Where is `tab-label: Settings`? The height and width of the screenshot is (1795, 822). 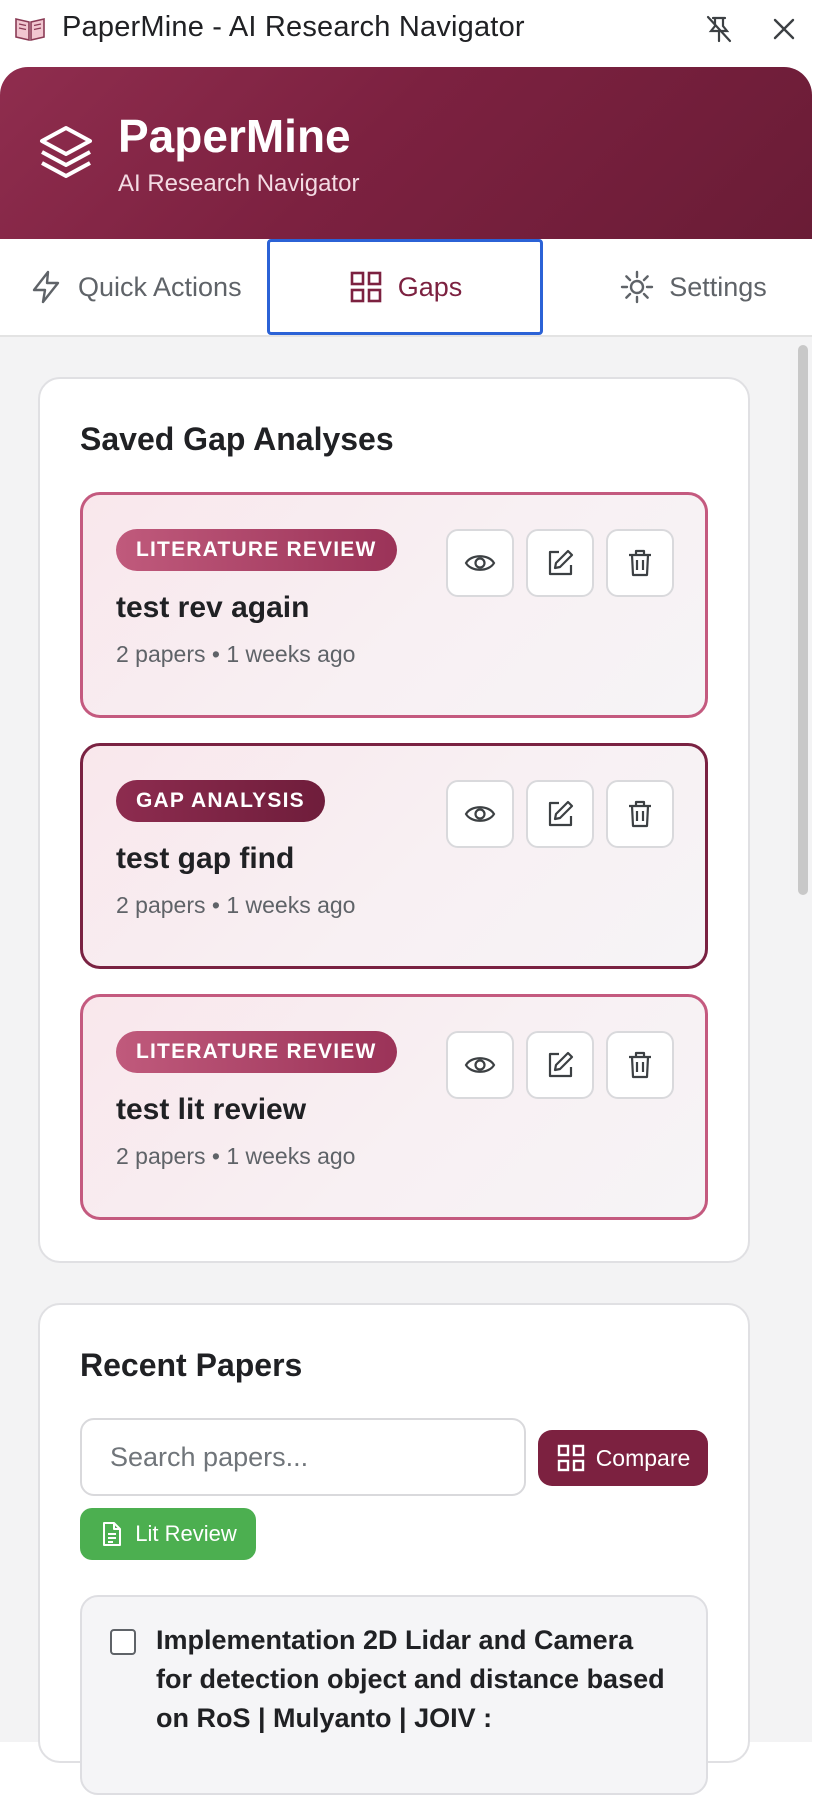 tab-label: Settings is located at coordinates (718, 286).